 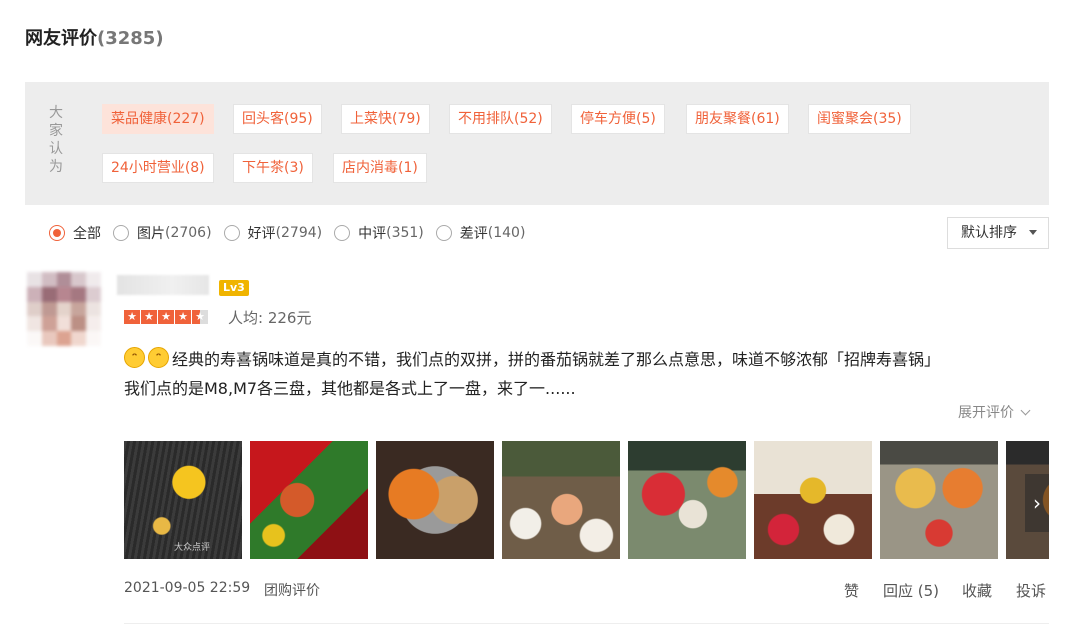 I want to click on caret-down-icon, so click(x=1033, y=232).